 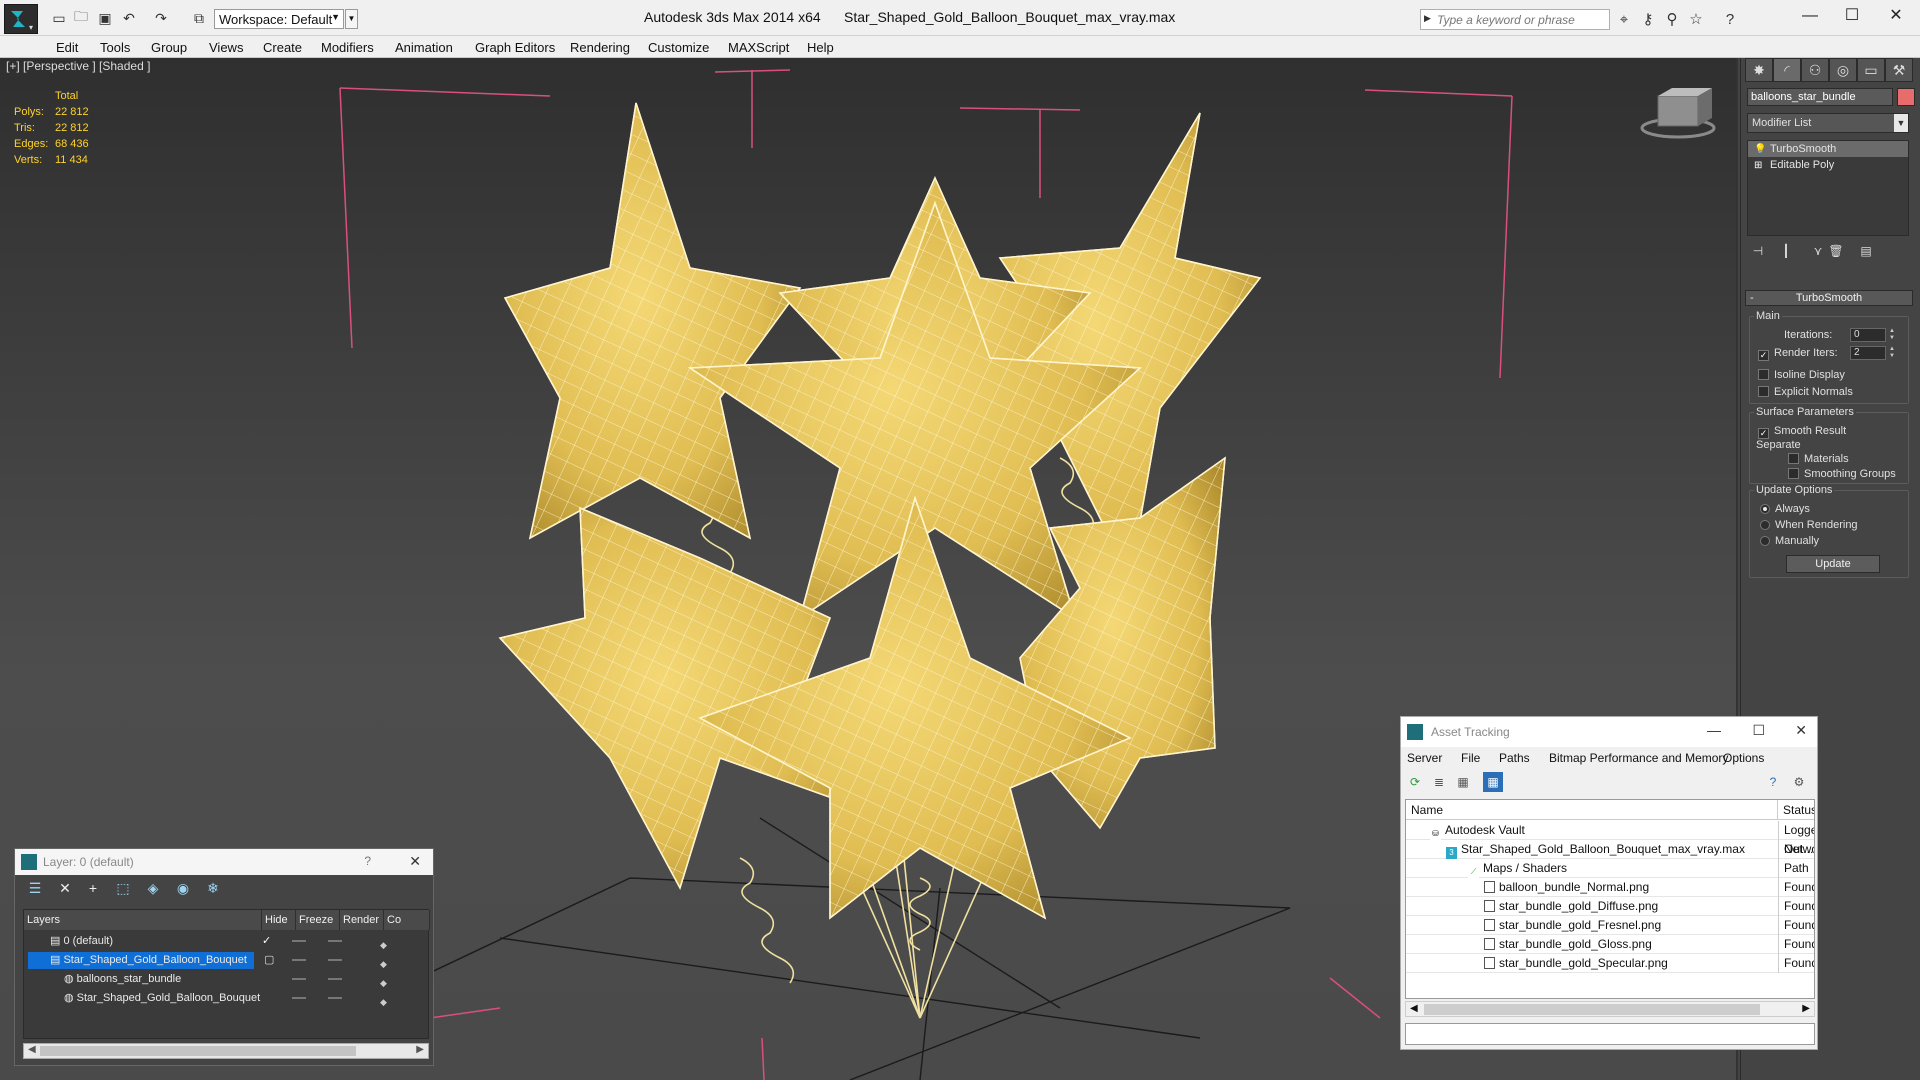 I want to click on layer-row: ▤ 0 (default) ✓ ◆, so click(x=227, y=941).